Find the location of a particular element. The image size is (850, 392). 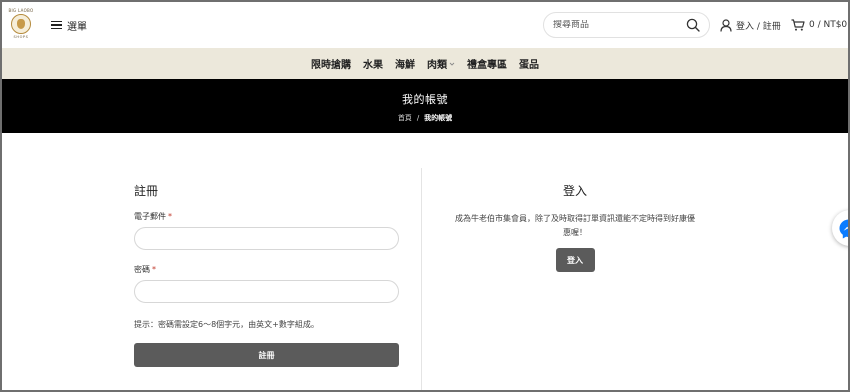

search-box is located at coordinates (626, 25).